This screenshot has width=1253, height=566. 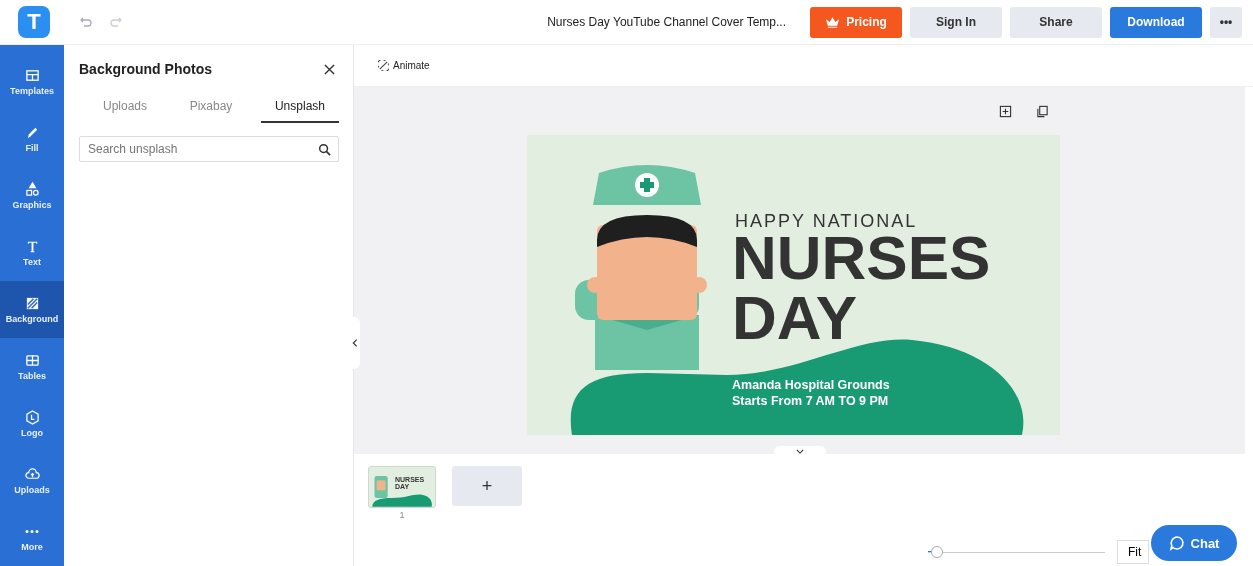 What do you see at coordinates (1042, 111) in the screenshot?
I see `copy-icon` at bounding box center [1042, 111].